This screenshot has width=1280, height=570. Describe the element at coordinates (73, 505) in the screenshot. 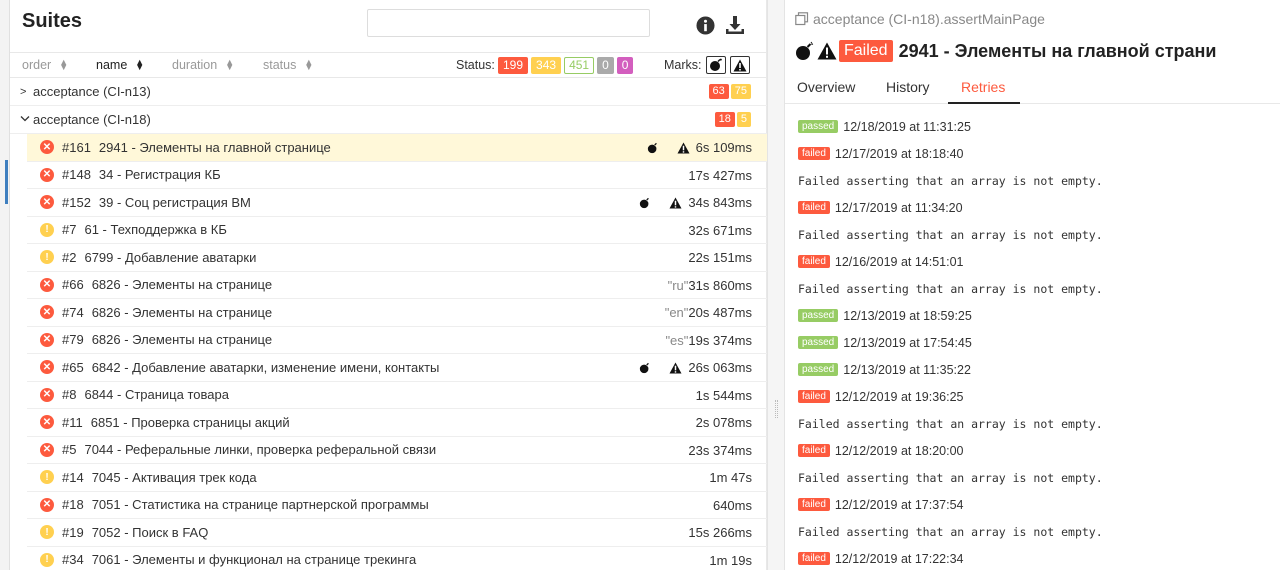

I see `test-order: #18` at that location.